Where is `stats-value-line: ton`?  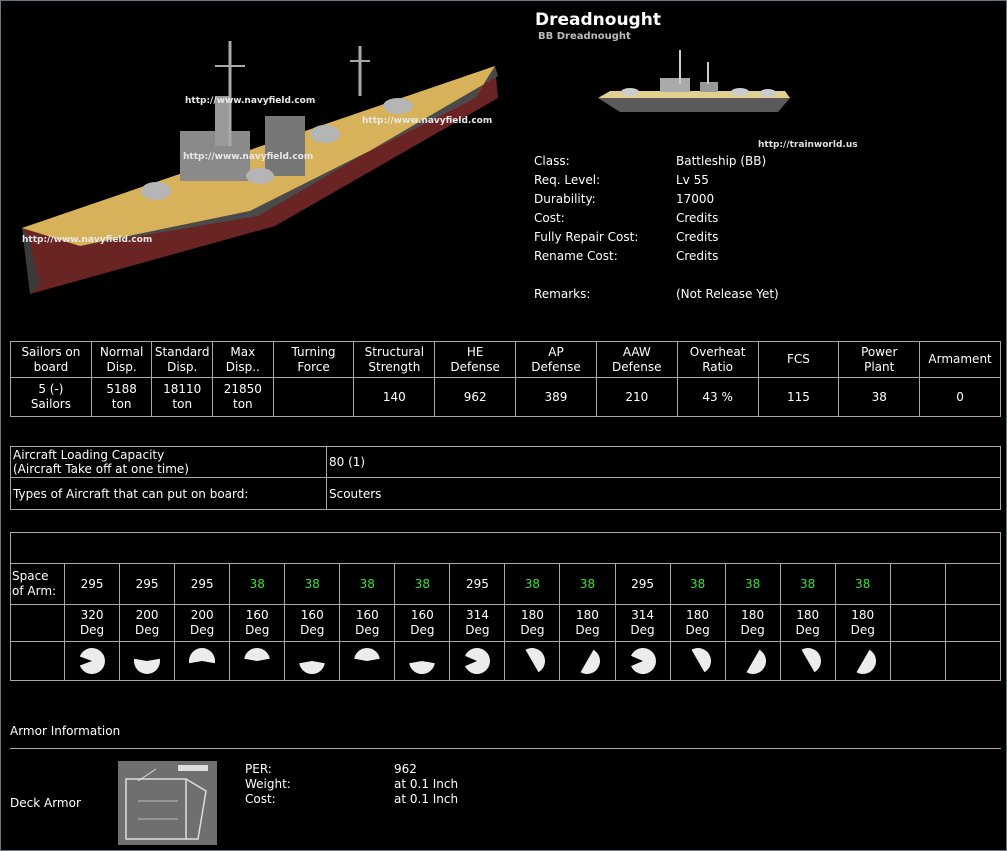 stats-value-line: ton is located at coordinates (243, 404).